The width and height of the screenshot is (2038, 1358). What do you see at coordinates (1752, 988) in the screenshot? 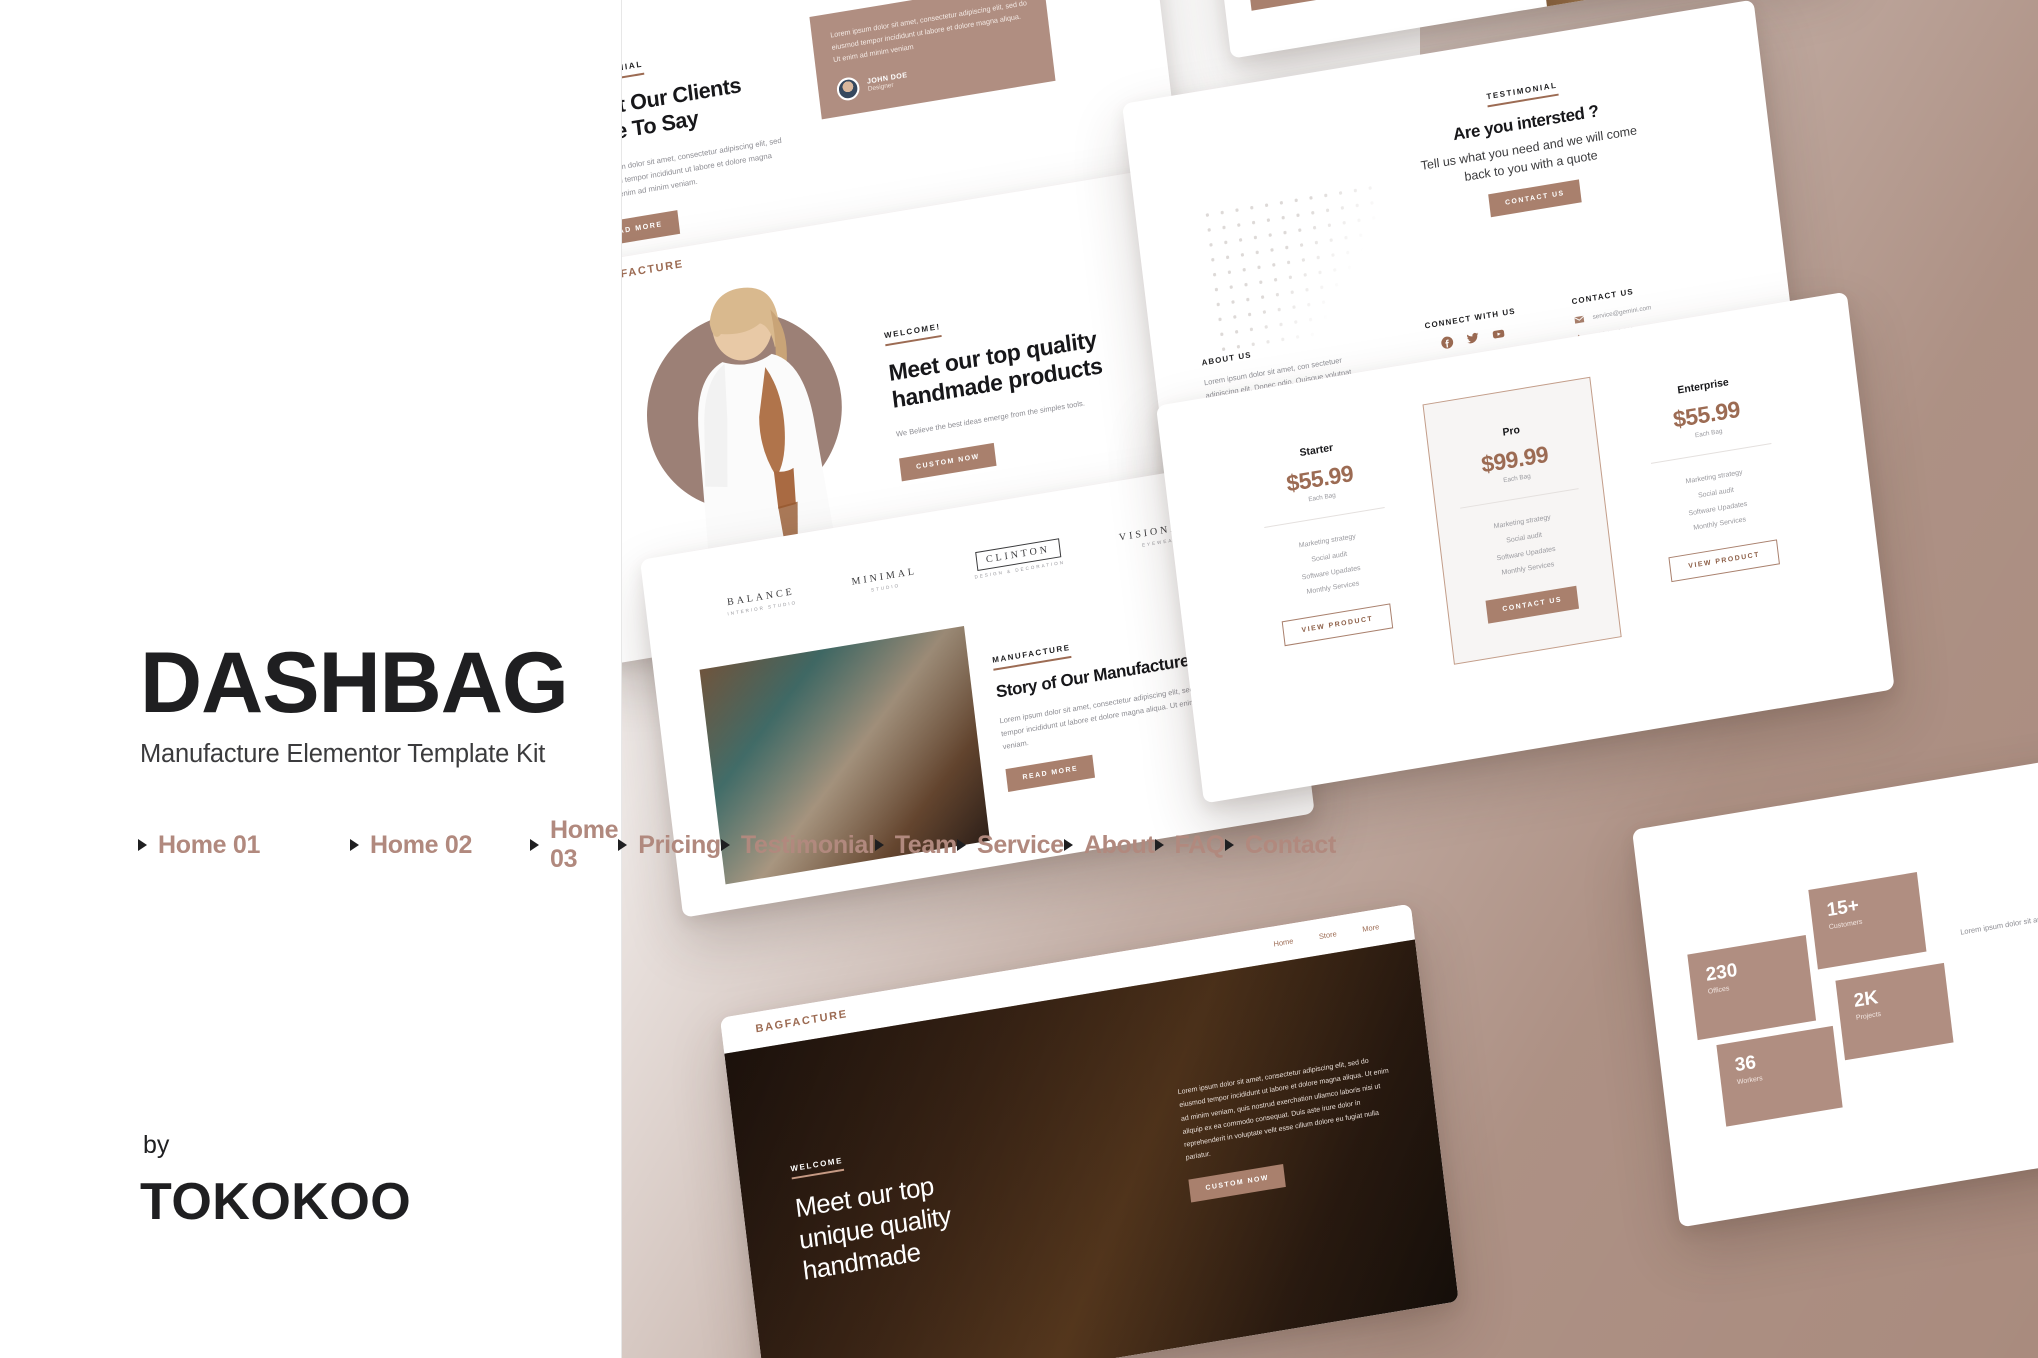
I see `stat-offices: 230 Offices` at bounding box center [1752, 988].